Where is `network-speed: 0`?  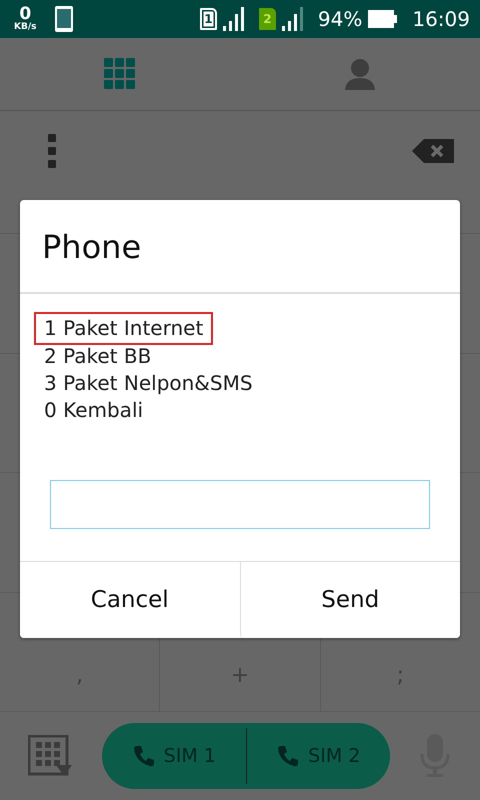
network-speed: 0 is located at coordinates (25, 14).